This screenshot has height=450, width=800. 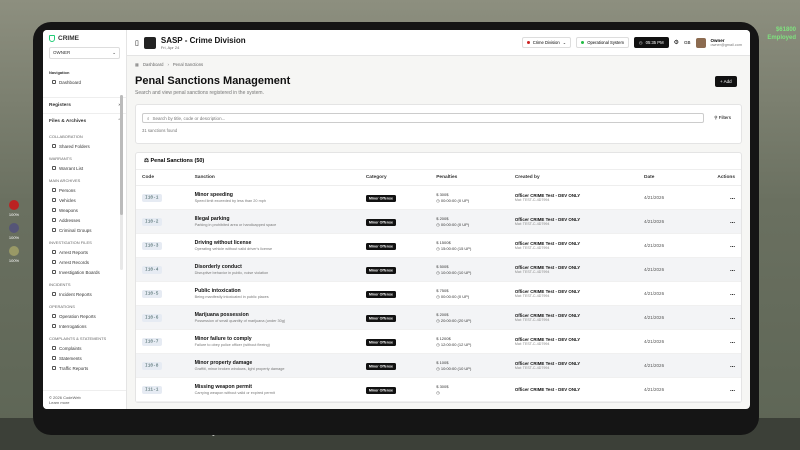 What do you see at coordinates (84, 53) in the screenshot?
I see `role-select: OWNER ⌄` at bounding box center [84, 53].